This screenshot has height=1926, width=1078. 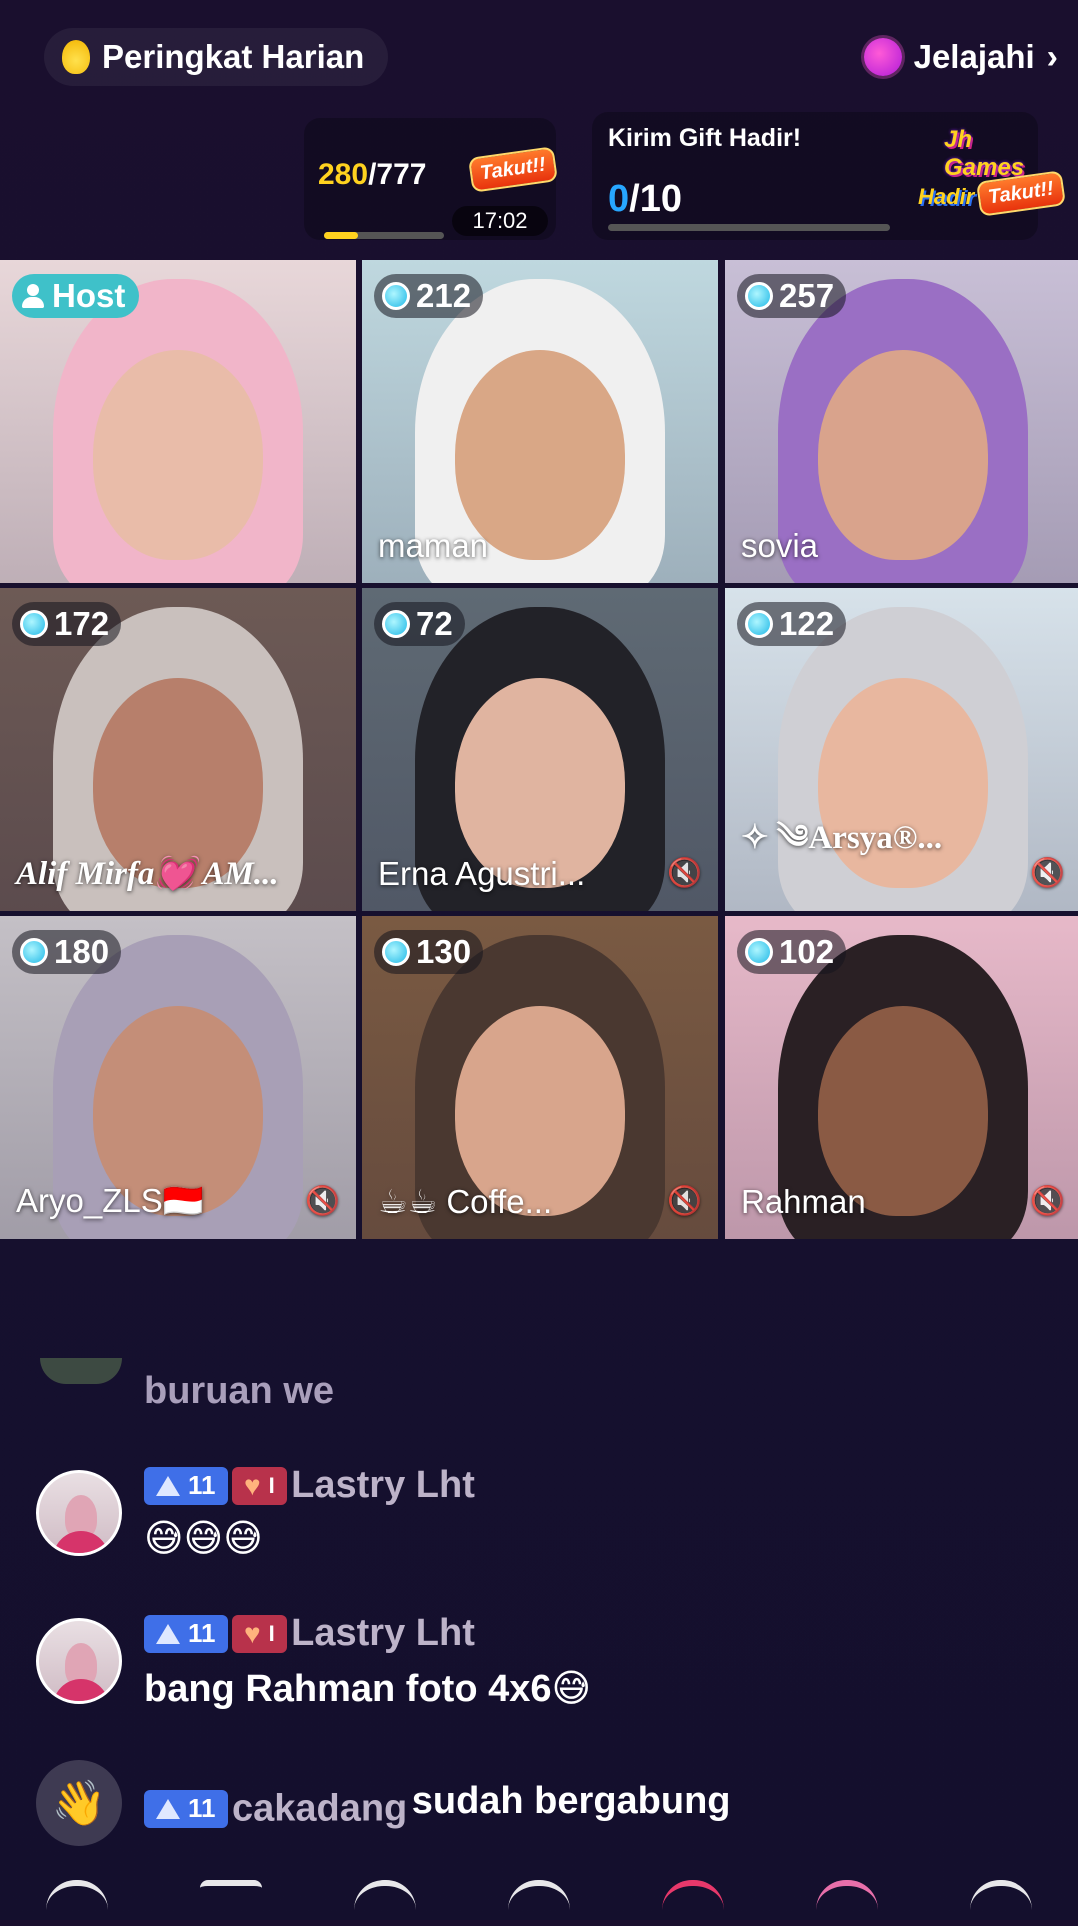 What do you see at coordinates (397, 174) in the screenshot?
I see `progress-total: /777` at bounding box center [397, 174].